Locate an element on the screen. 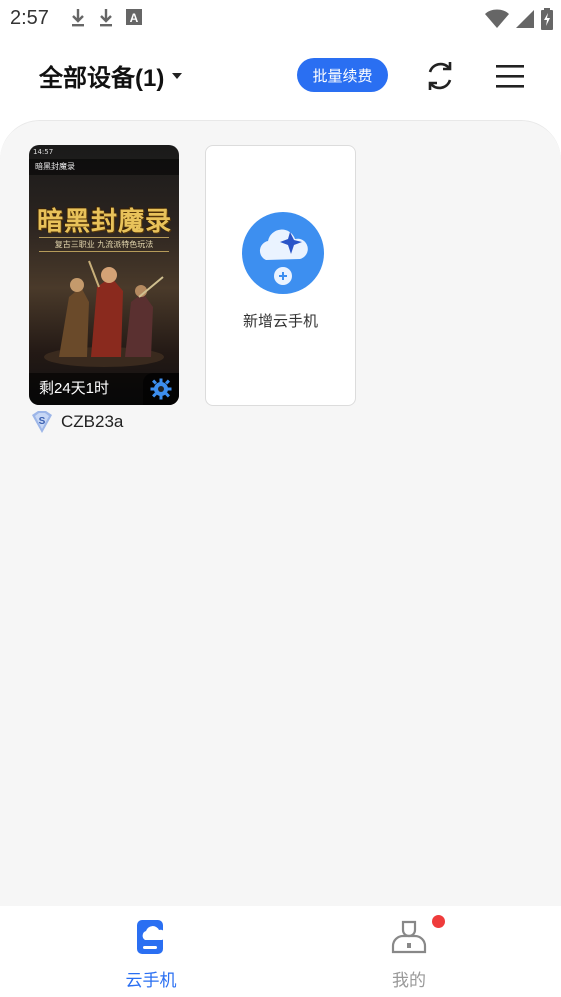 This screenshot has width=561, height=997. bottom-nav: 云手机 我的 is located at coordinates (280, 951).